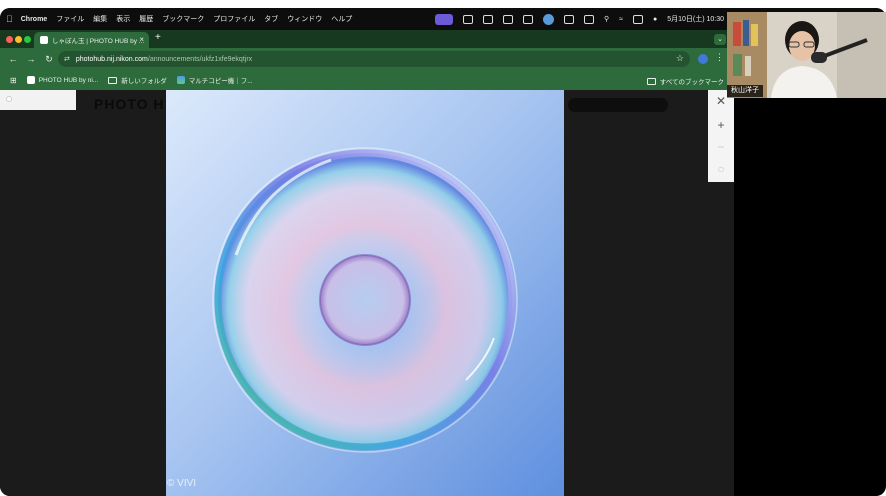  I want to click on menu-window: ウィンドウ, so click(304, 19).